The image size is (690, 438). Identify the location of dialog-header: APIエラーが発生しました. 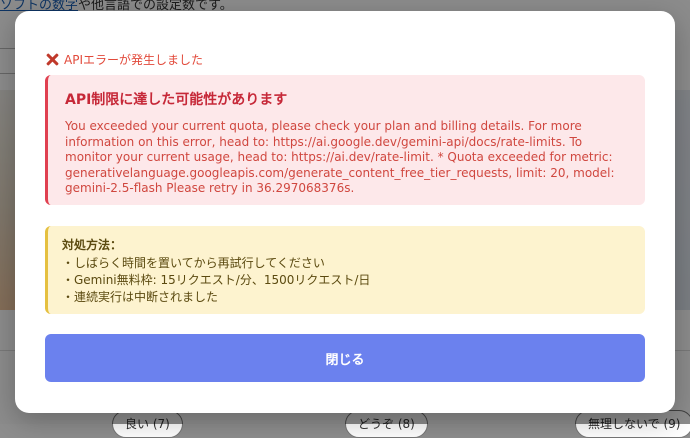
(124, 59).